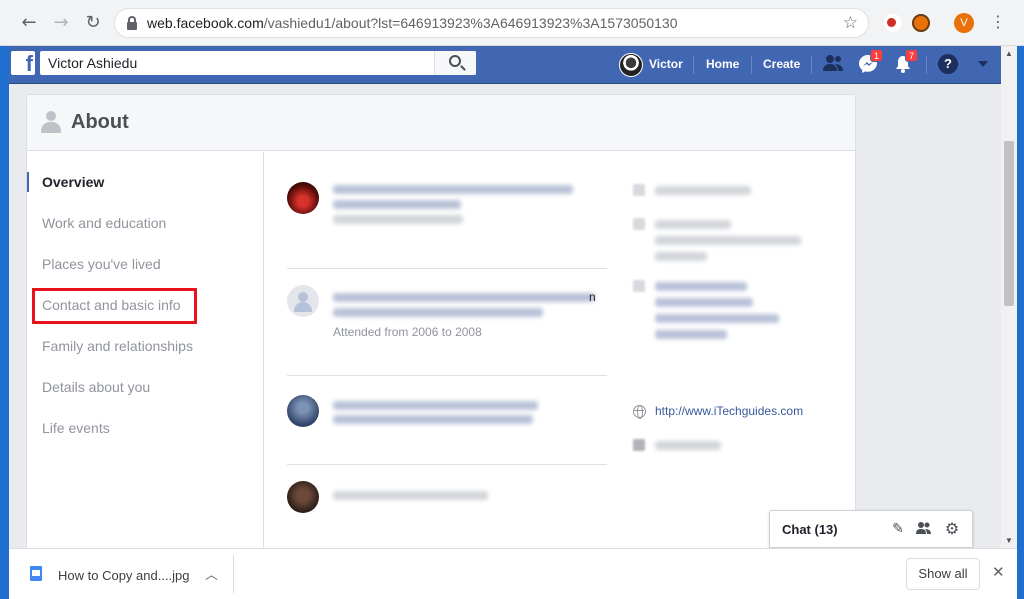  What do you see at coordinates (101, 264) in the screenshot?
I see `nav-item-places-lived: Places you've lived` at bounding box center [101, 264].